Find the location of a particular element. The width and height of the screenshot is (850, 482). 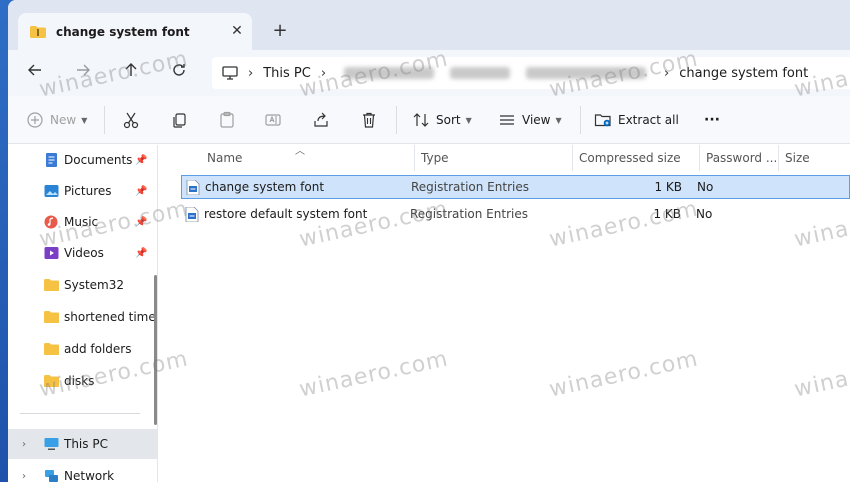

music-icon is located at coordinates (51, 222).